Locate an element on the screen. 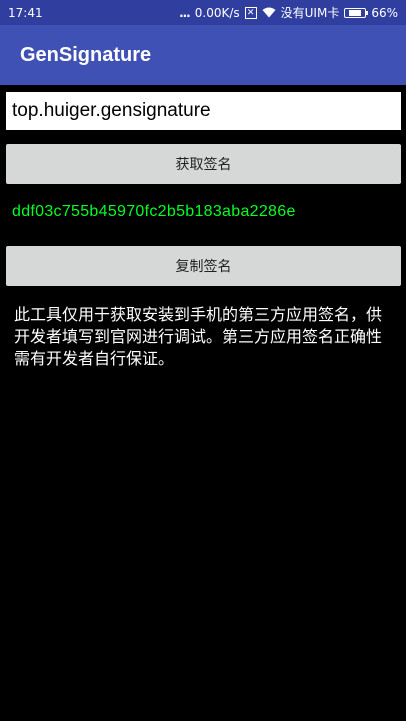 The width and height of the screenshot is (406, 721). app-bar: GenSignature is located at coordinates (203, 55).